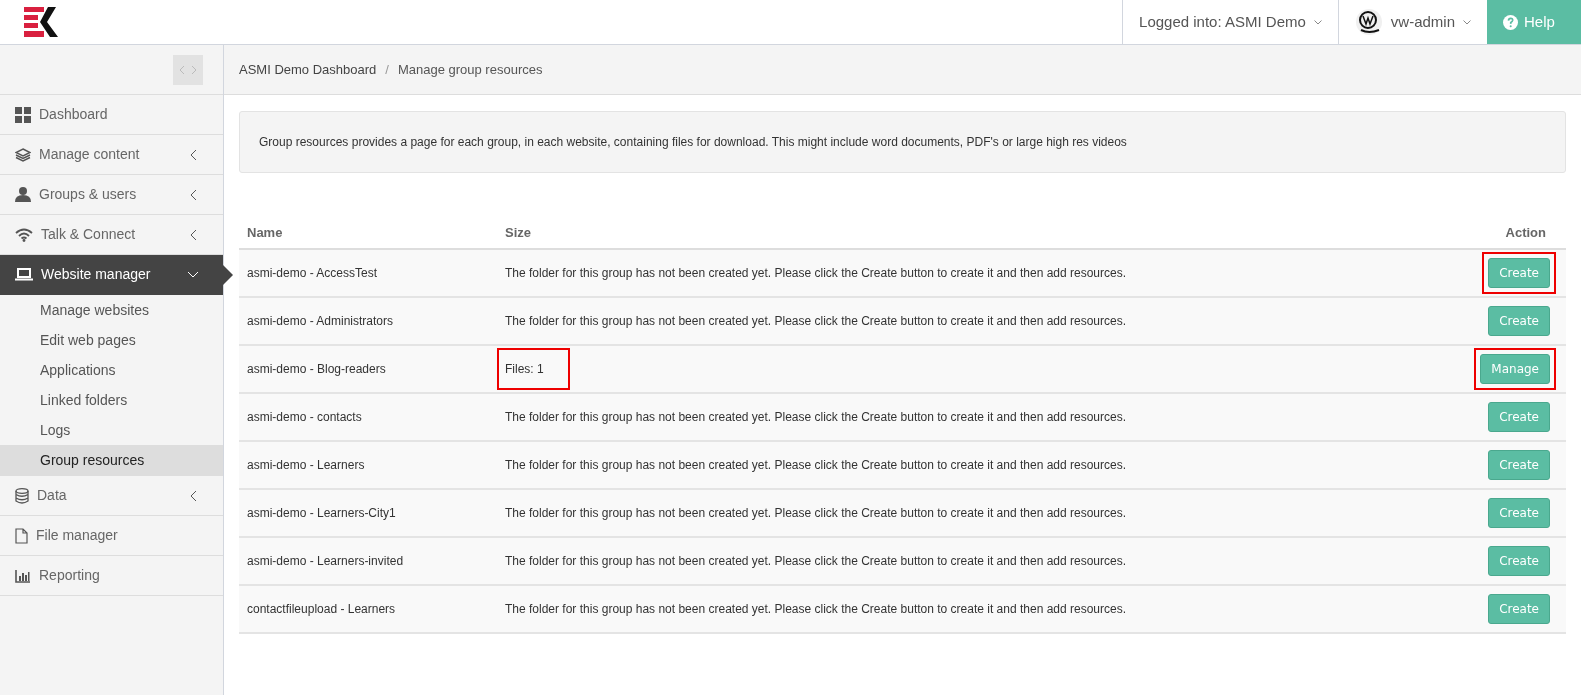 The height and width of the screenshot is (695, 1581). What do you see at coordinates (902, 142) in the screenshot?
I see `info-message: Group resources provides a page for each group, in each website, containing files for download. This might include word documents, PDF's or large high res videos` at bounding box center [902, 142].